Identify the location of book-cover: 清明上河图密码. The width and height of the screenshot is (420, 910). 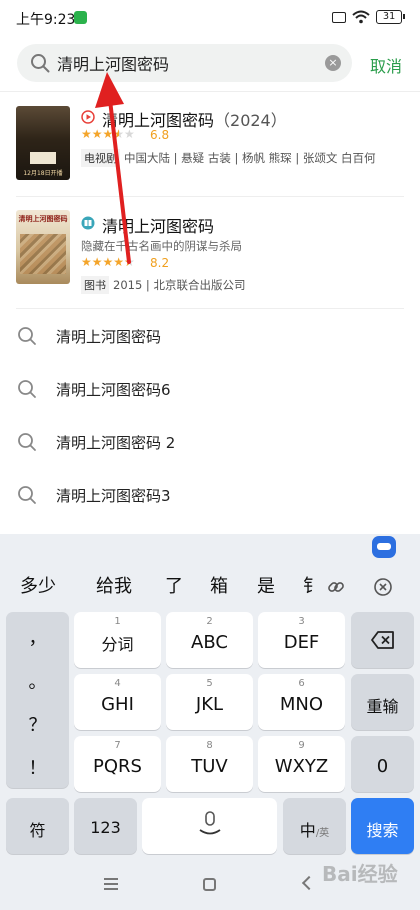
(43, 247).